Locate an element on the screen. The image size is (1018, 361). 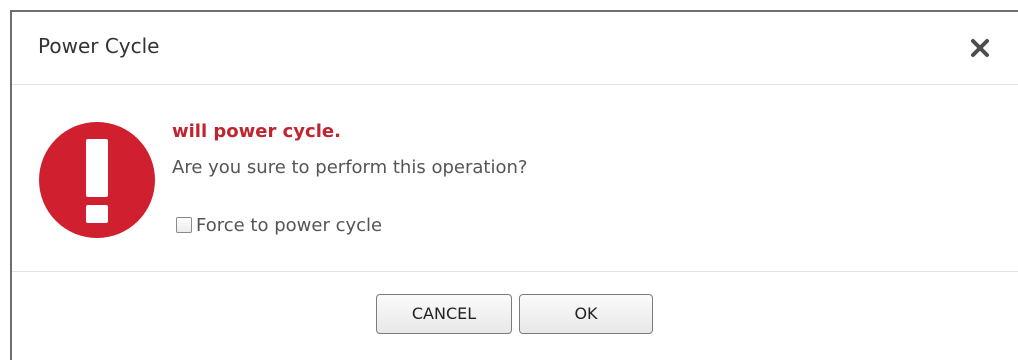
exclamation-circle-icon is located at coordinates (97, 180).